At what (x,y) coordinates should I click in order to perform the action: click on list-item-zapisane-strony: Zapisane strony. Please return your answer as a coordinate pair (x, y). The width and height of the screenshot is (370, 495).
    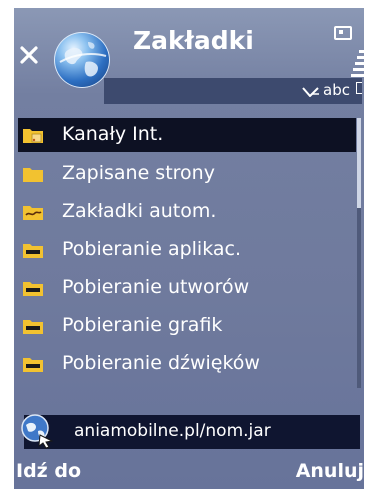
    Looking at the image, I should click on (187, 174).